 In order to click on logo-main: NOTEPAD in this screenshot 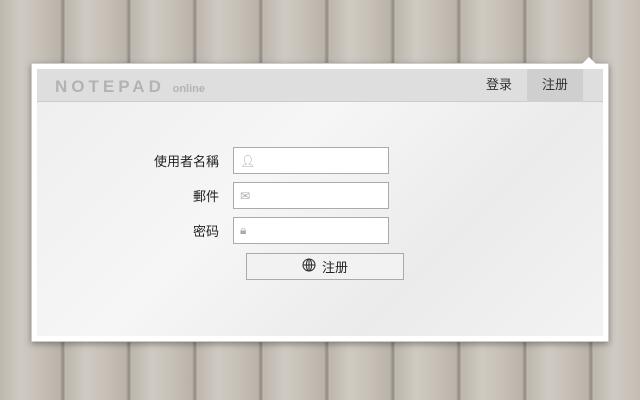, I will do `click(110, 86)`.